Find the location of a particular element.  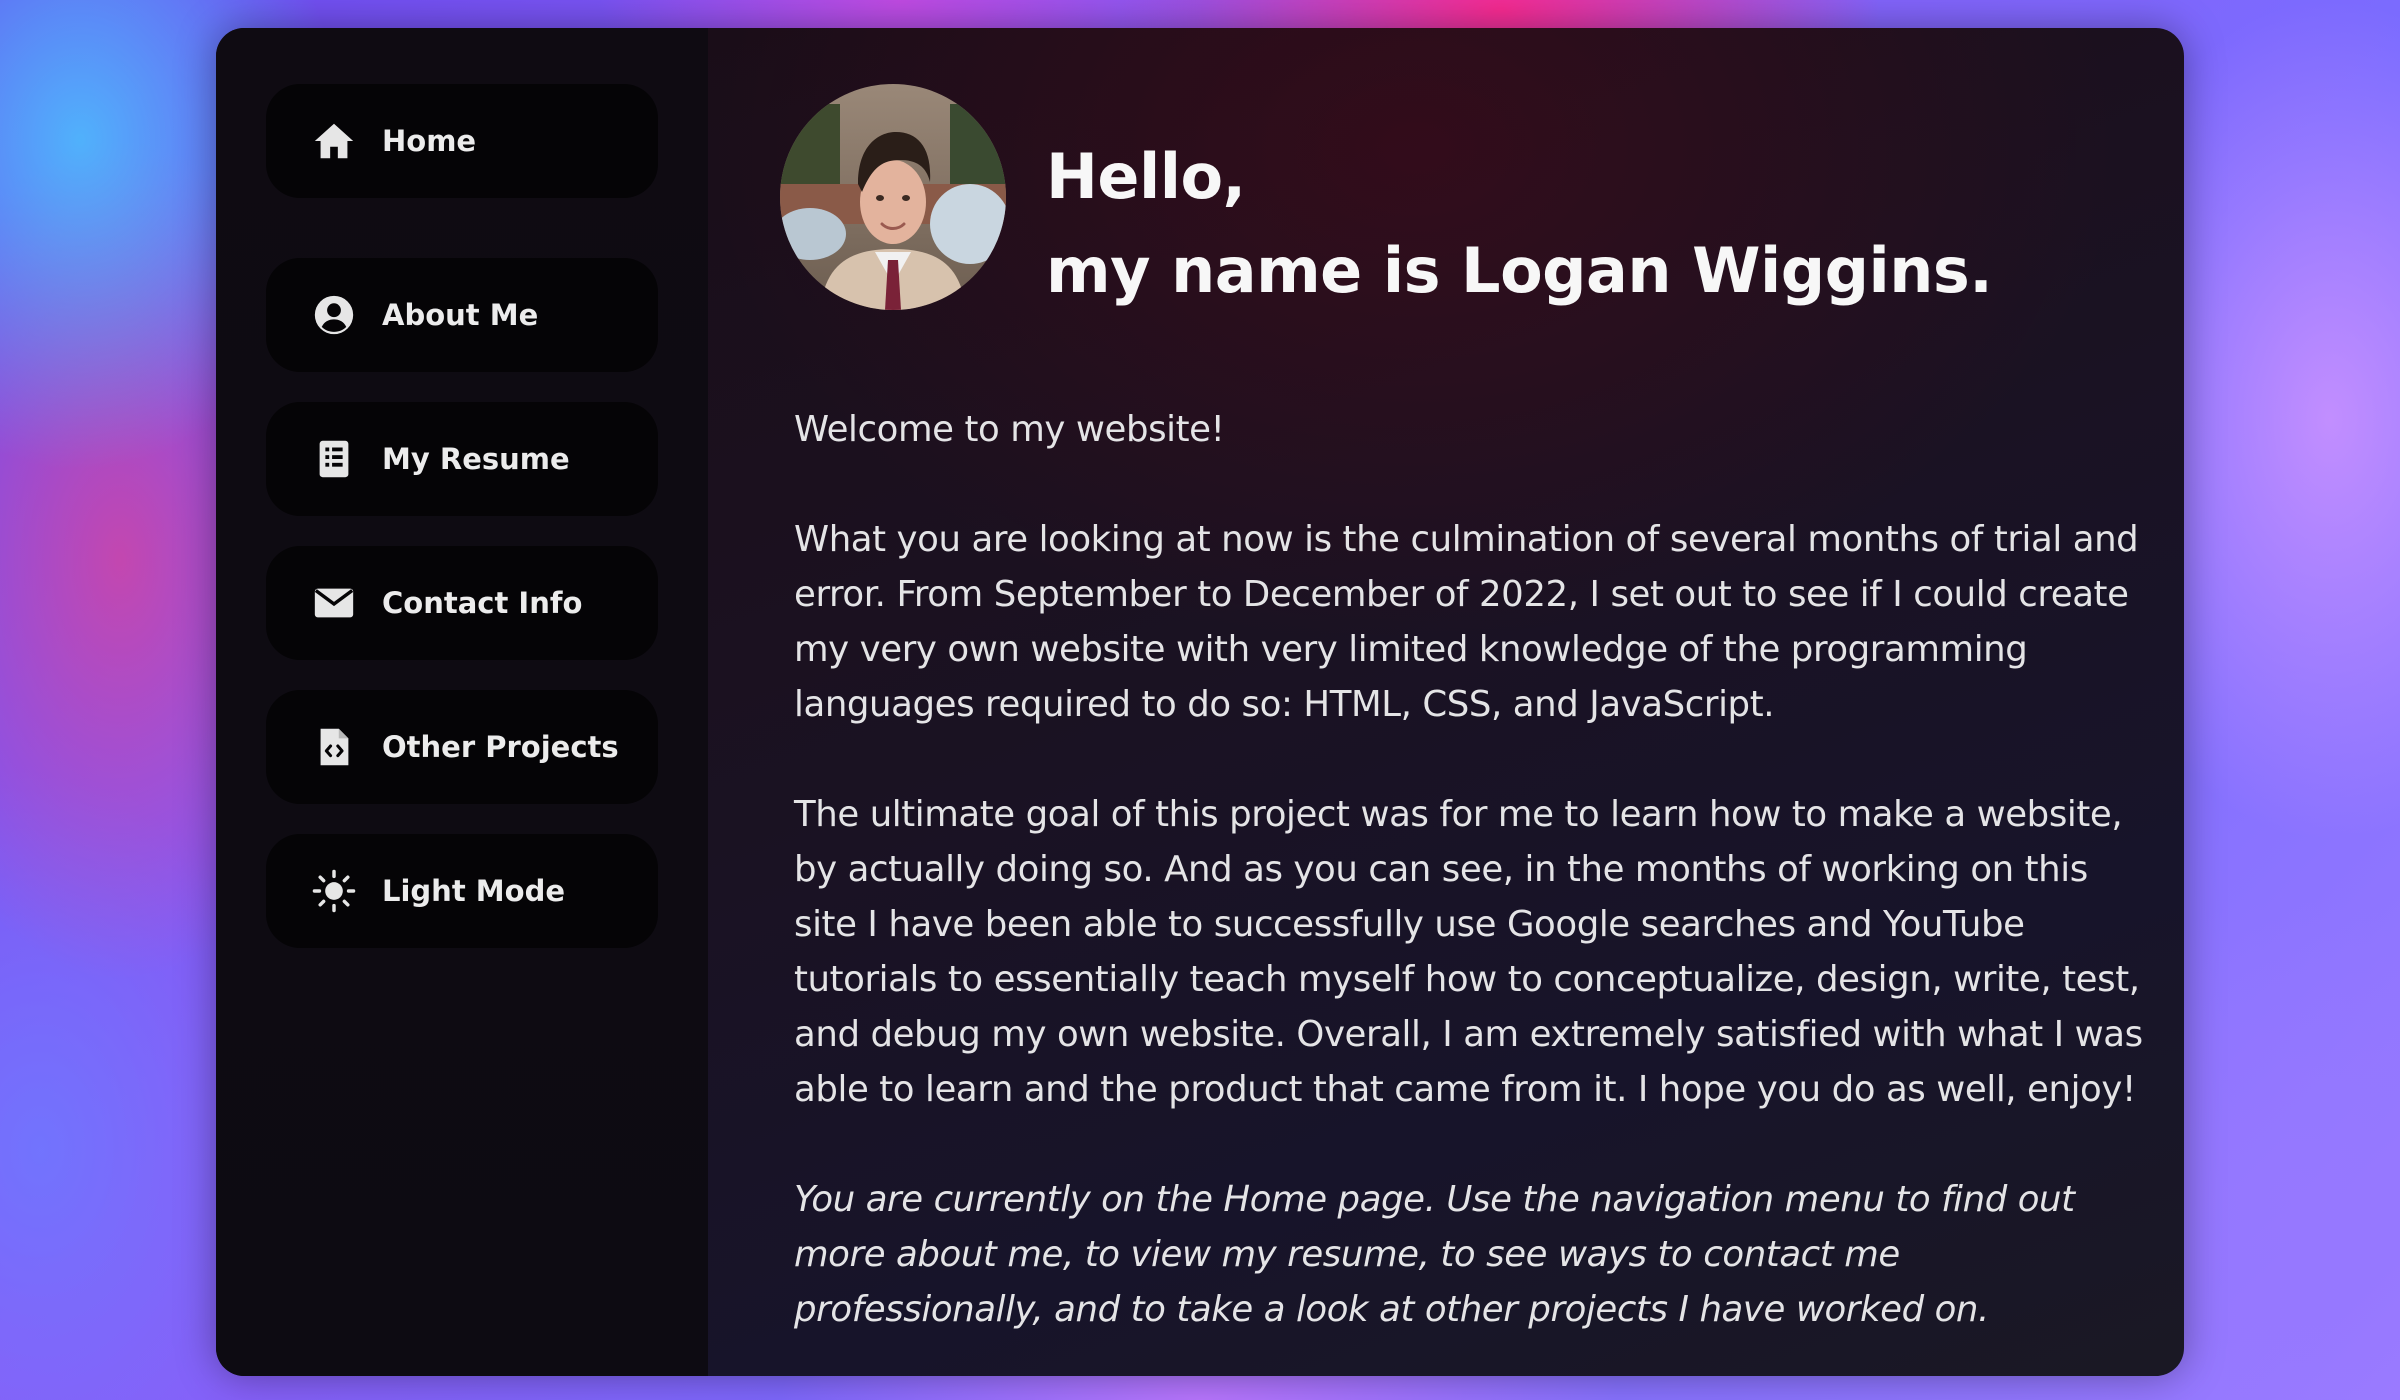

greeting-line-2: my name is Logan Wiggins. is located at coordinates (1519, 270).